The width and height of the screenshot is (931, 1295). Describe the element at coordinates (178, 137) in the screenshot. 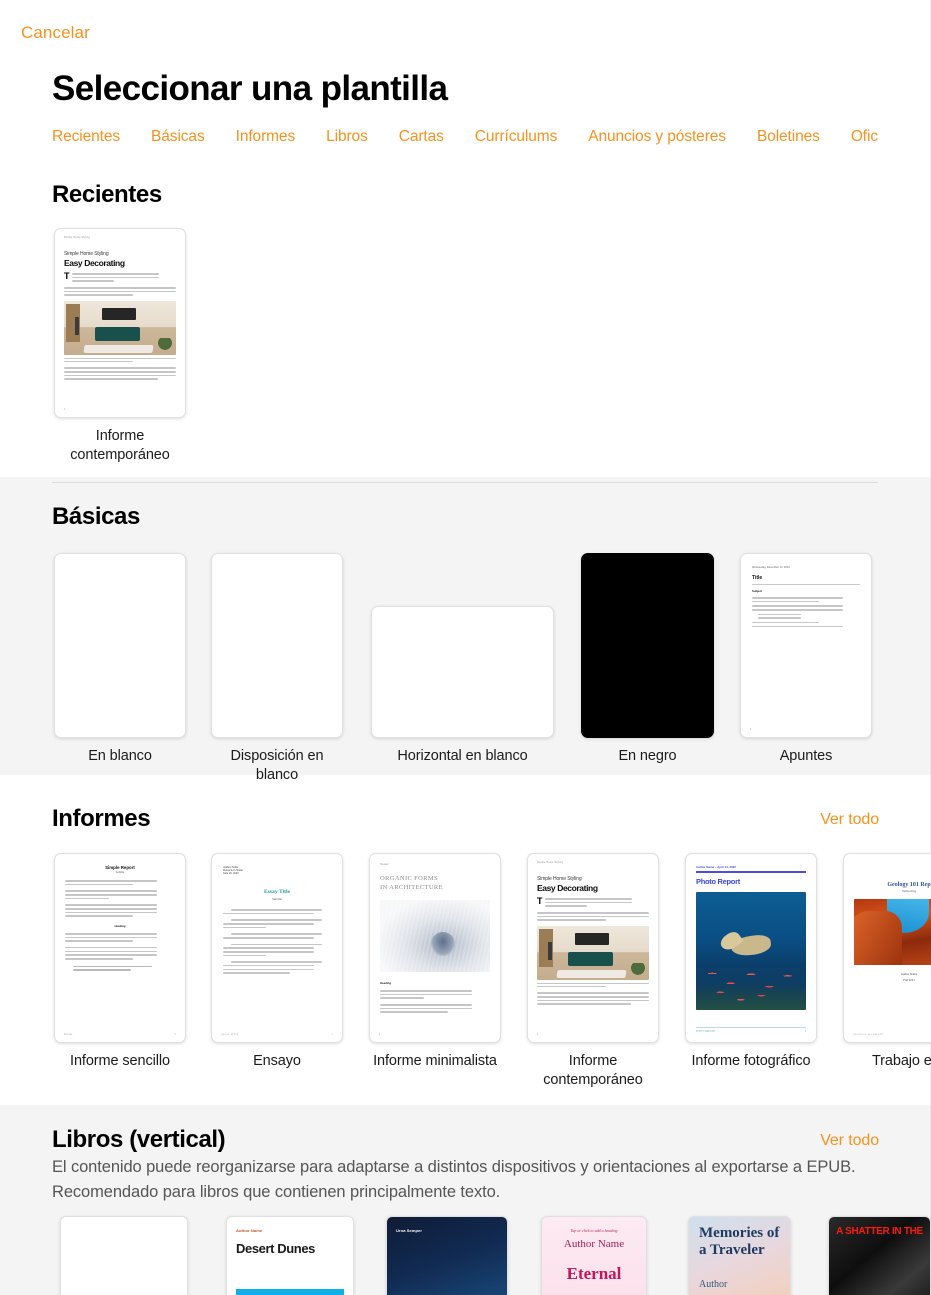

I see `tab-basicas: Básicas` at that location.